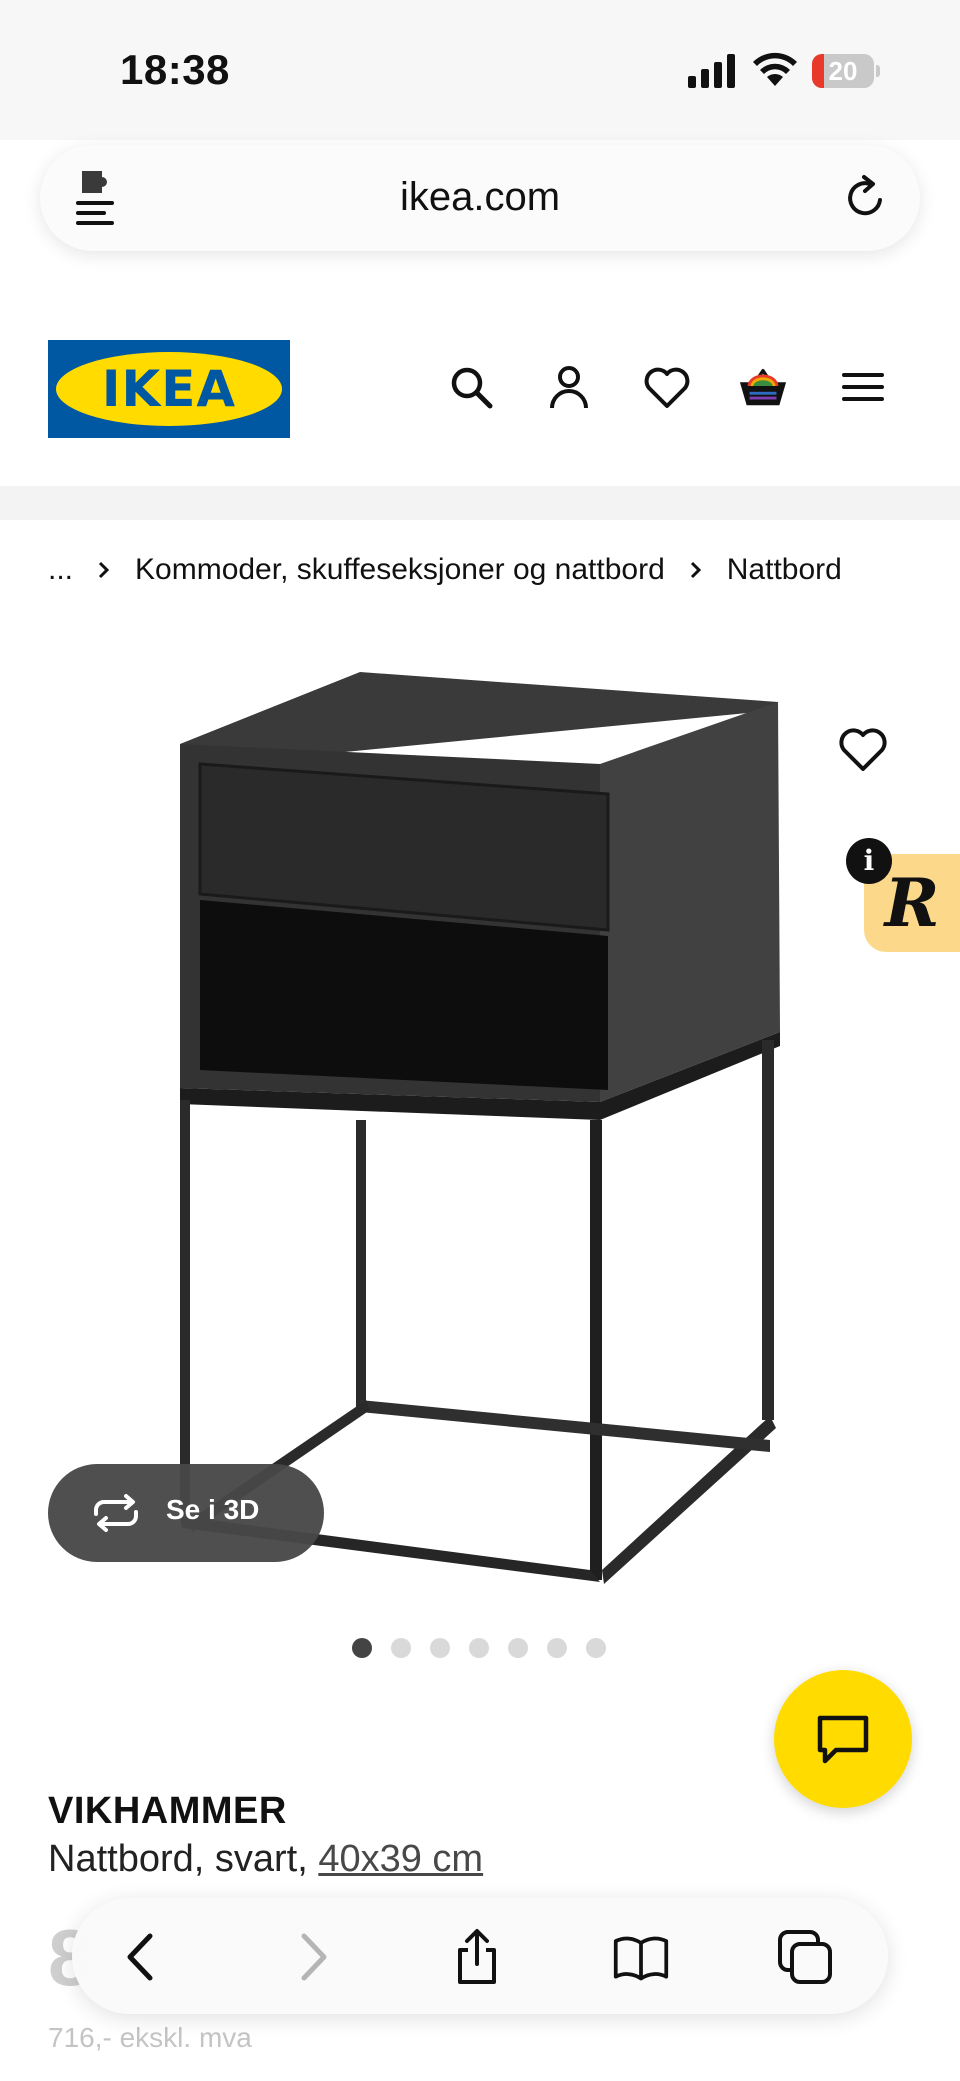  What do you see at coordinates (400, 570) in the screenshot?
I see `breadcrumb-item-category: Kommoder, skuffeseksjoner og nattbord` at bounding box center [400, 570].